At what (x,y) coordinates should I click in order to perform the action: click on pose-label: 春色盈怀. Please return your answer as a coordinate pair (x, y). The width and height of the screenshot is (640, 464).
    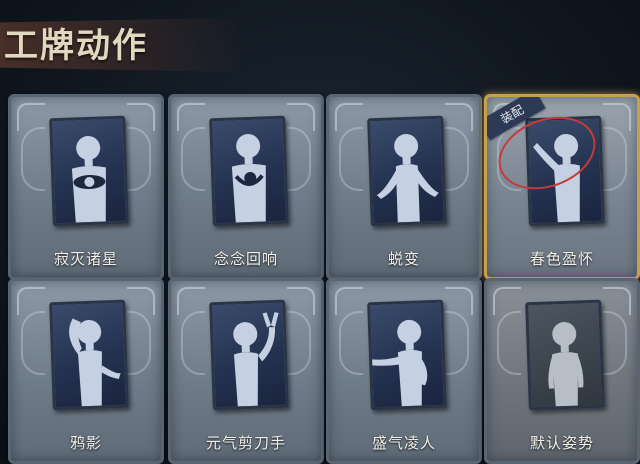
    Looking at the image, I should click on (561, 259).